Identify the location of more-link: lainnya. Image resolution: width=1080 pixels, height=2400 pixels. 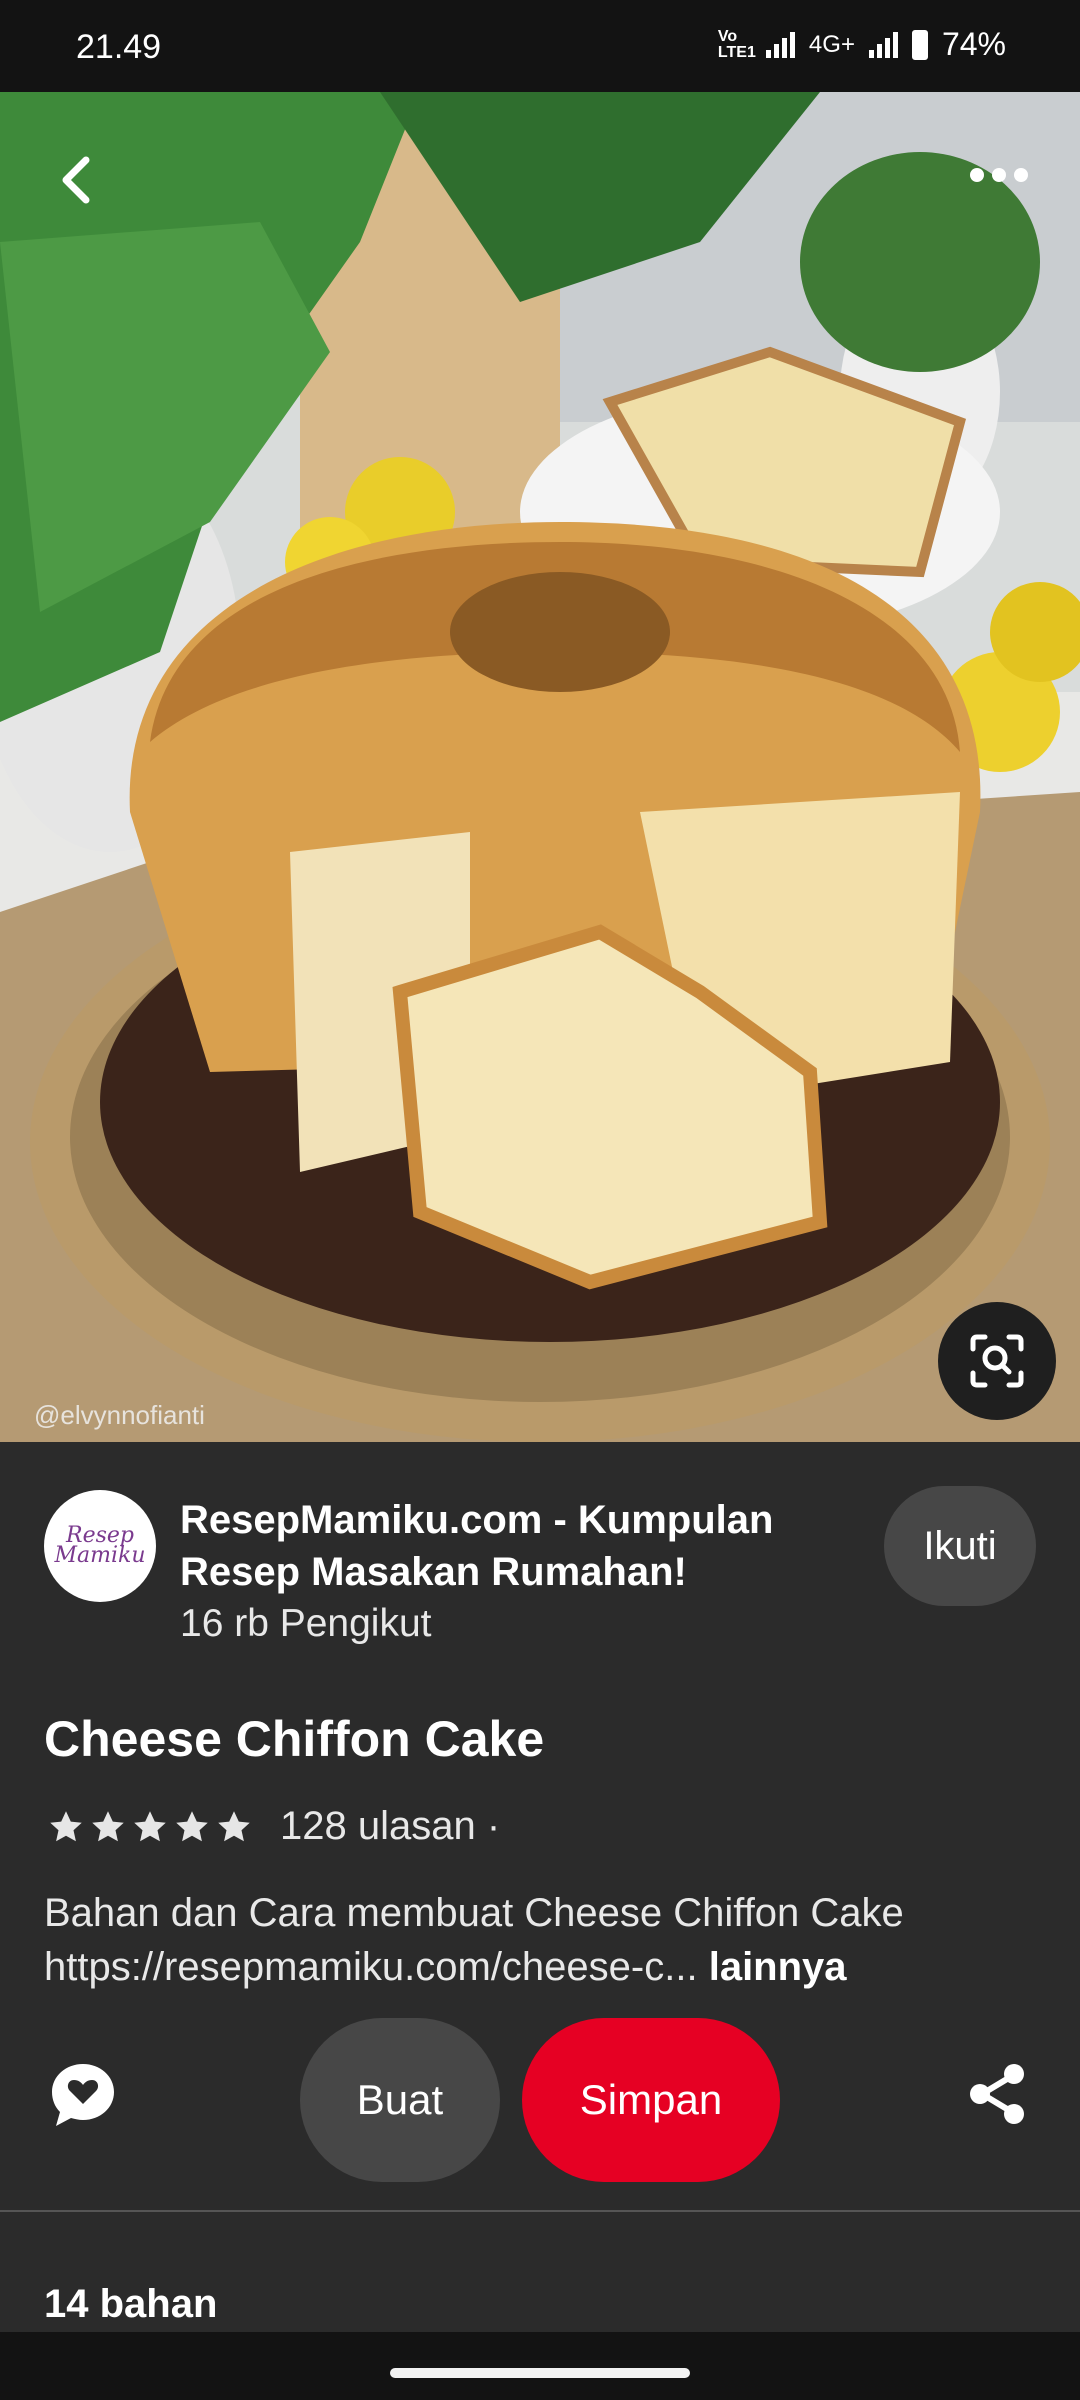
(778, 1967).